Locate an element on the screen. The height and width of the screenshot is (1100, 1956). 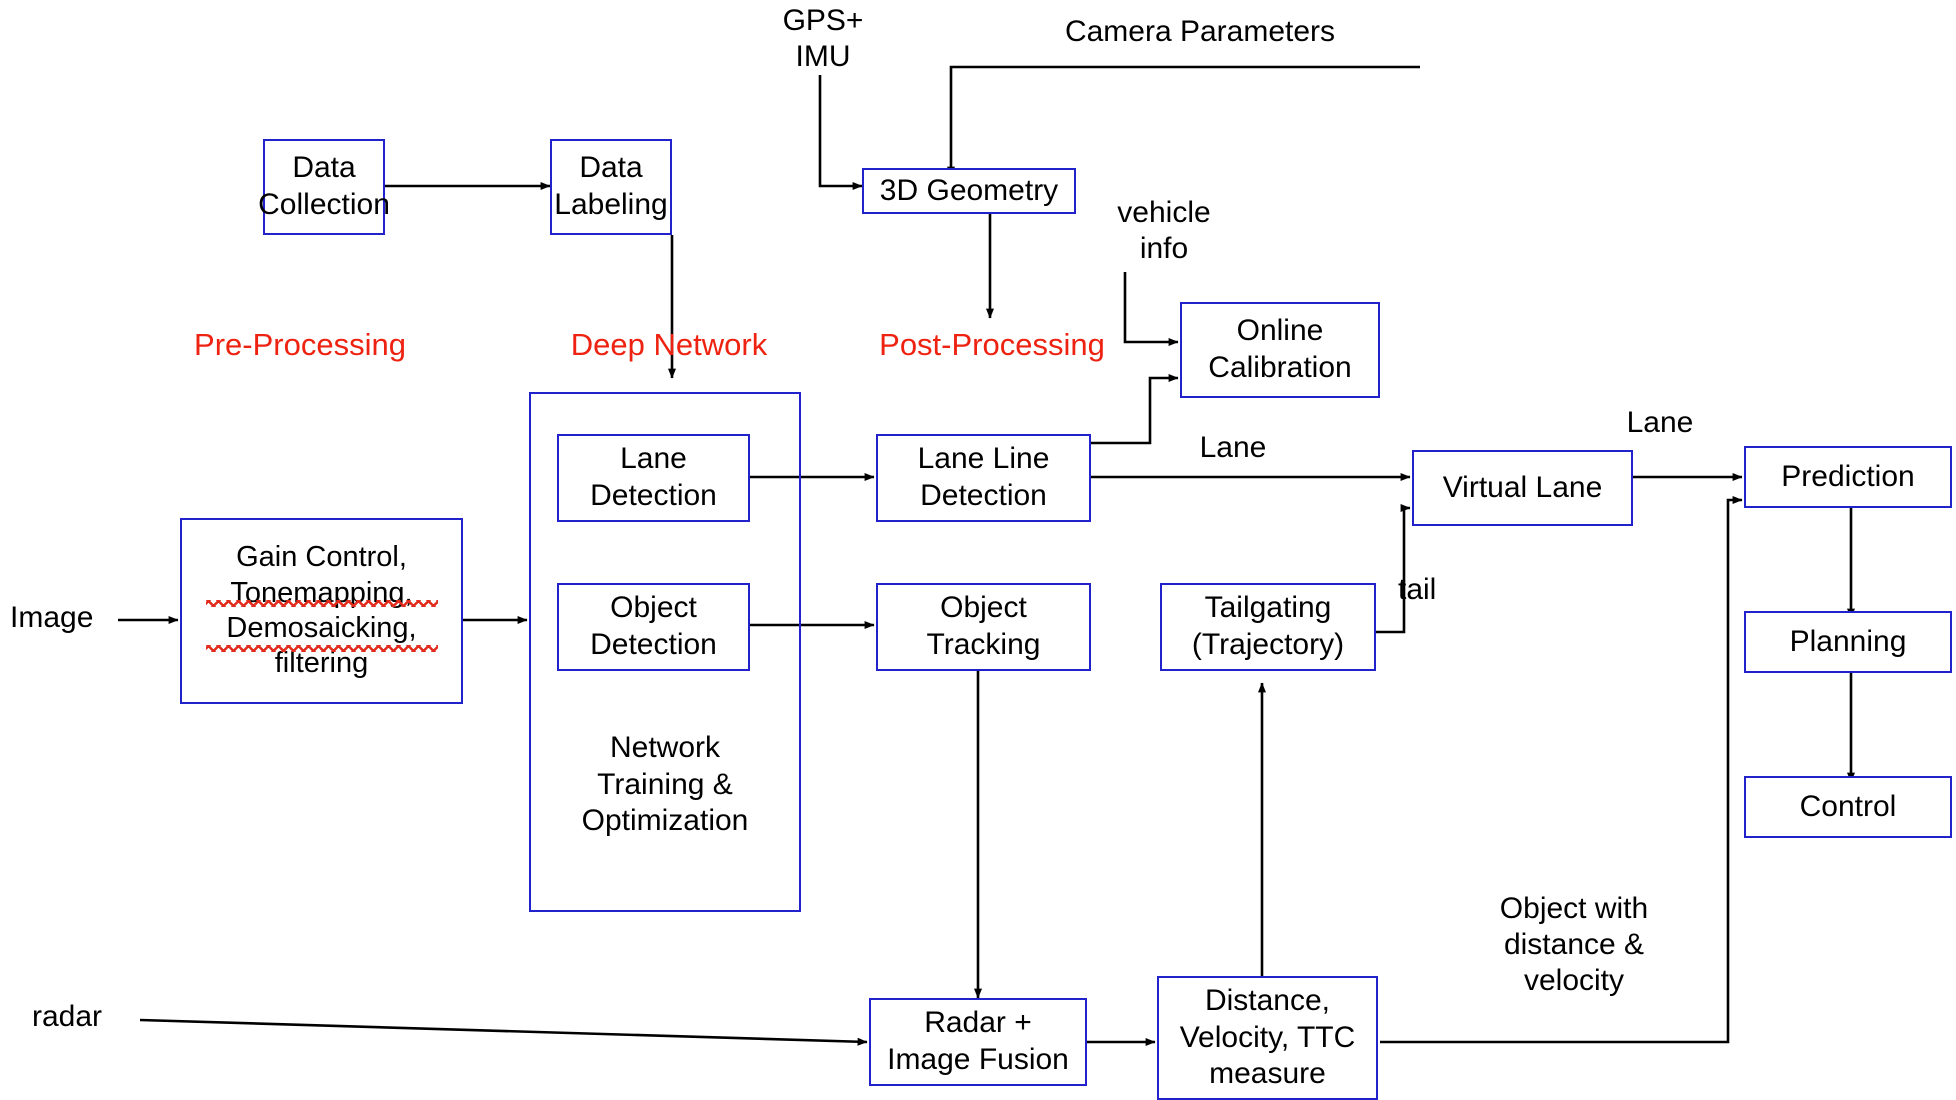
node-prediction: Prediction is located at coordinates (1848, 477).